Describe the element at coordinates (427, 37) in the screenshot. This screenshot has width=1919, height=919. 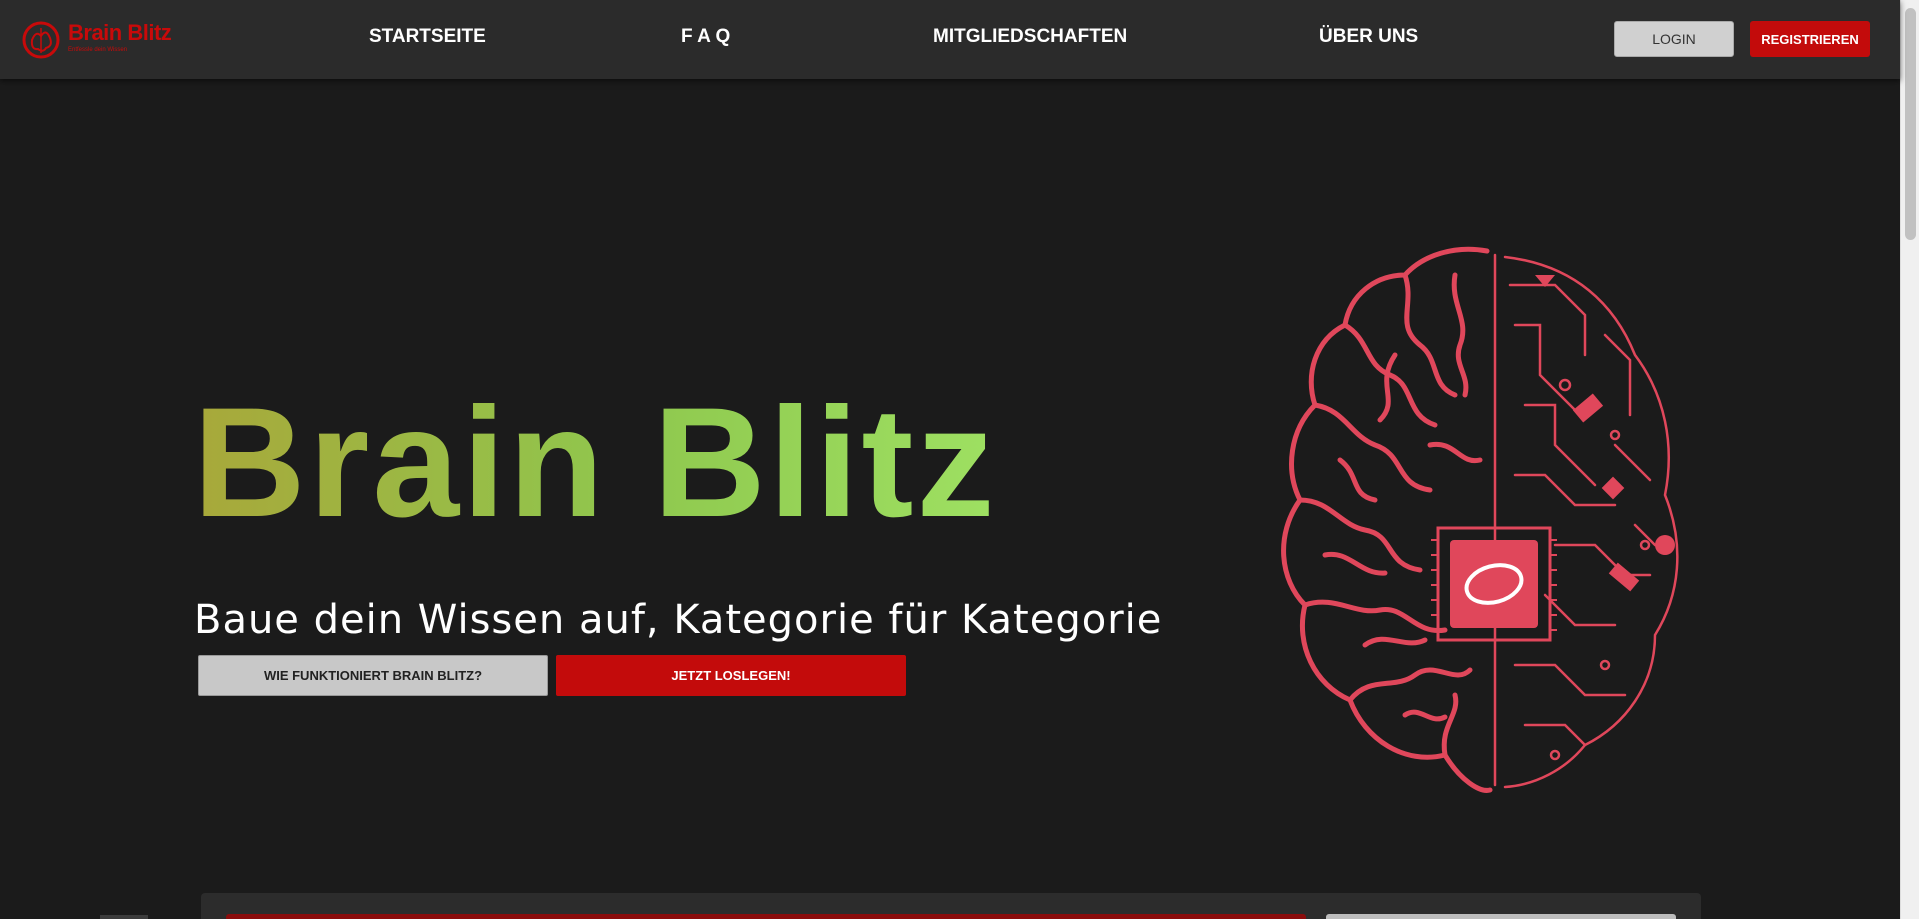
I see `nav-startseite: STARTSEITE` at that location.